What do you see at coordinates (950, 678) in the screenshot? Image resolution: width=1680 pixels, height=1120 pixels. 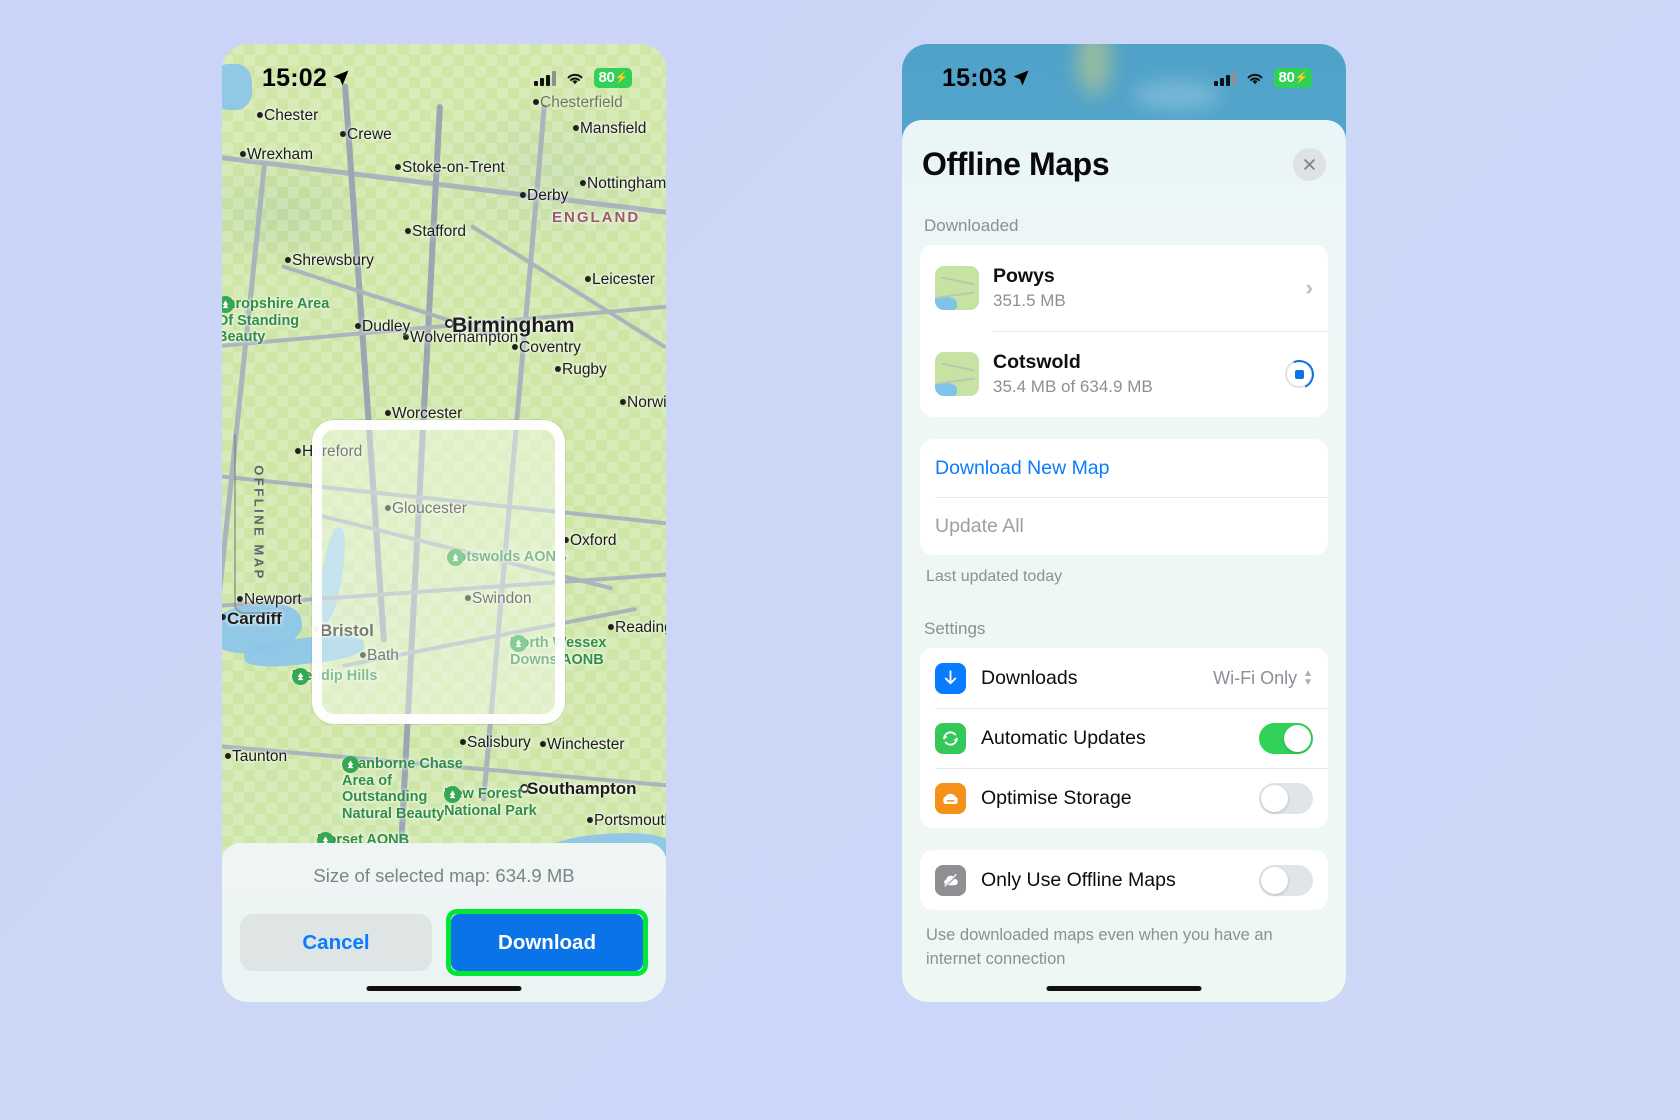 I see `download-arrow-icon` at bounding box center [950, 678].